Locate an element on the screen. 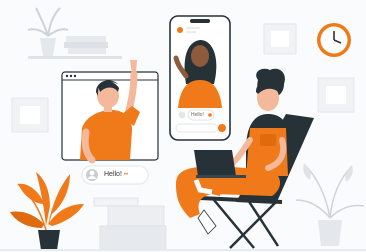 This screenshot has width=366, height=252. greeting-bubble-text: Hello! •• is located at coordinates (129, 175).